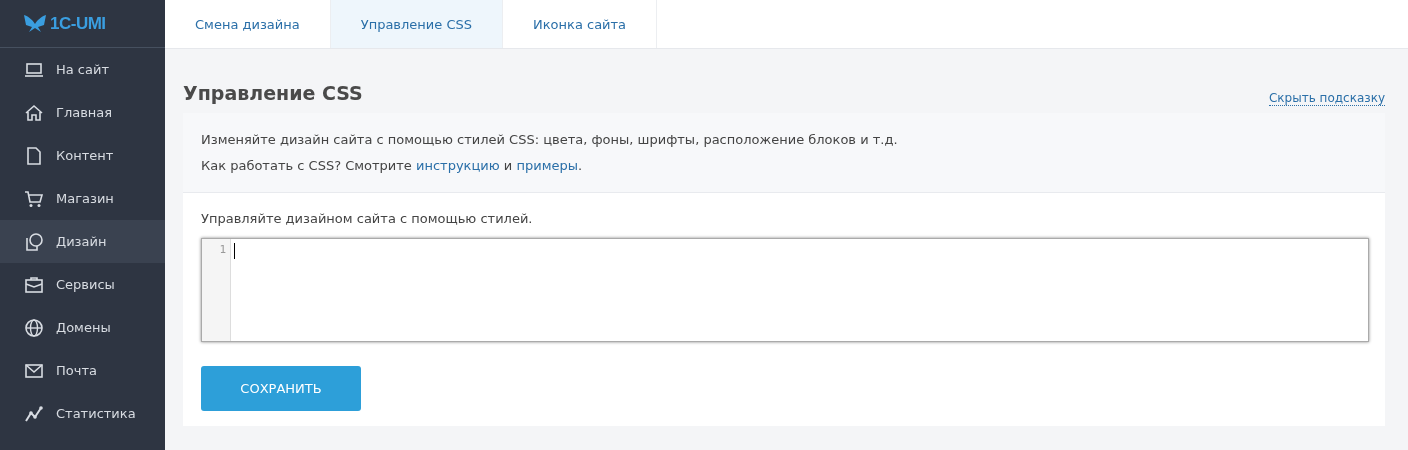 The image size is (1408, 450). I want to click on sidebar-item: Сервисы, so click(82, 284).